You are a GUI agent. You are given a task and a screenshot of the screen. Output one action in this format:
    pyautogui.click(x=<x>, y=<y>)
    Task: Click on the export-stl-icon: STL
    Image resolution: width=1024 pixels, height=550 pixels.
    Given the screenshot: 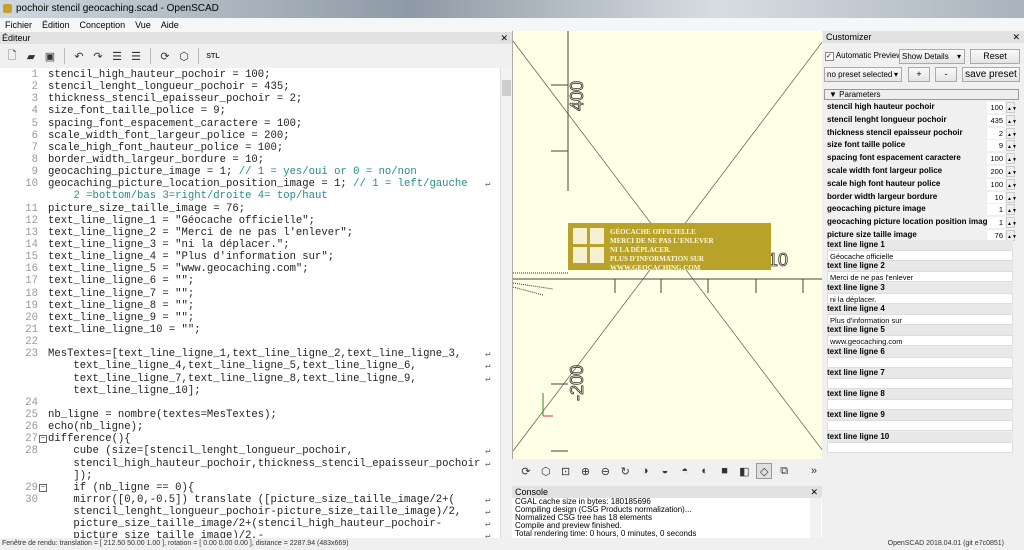 What is the action you would take?
    pyautogui.click(x=213, y=56)
    